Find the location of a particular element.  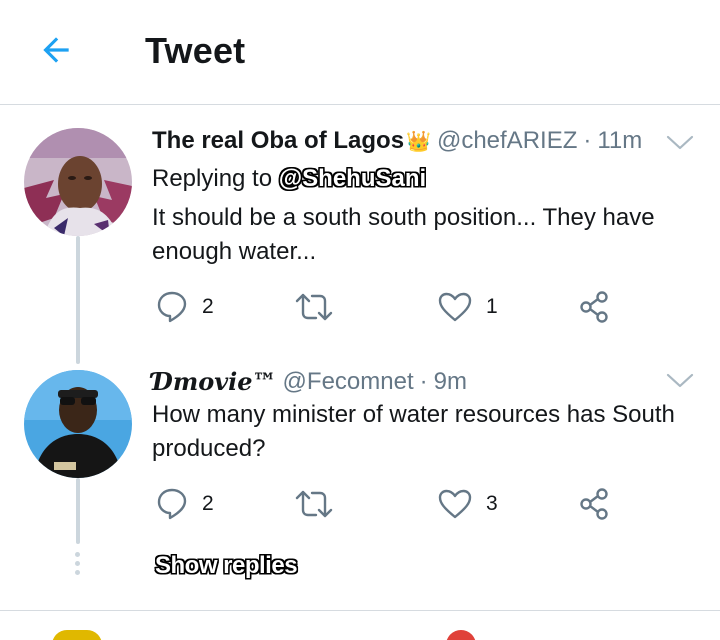

like-count: 1 is located at coordinates (492, 306).